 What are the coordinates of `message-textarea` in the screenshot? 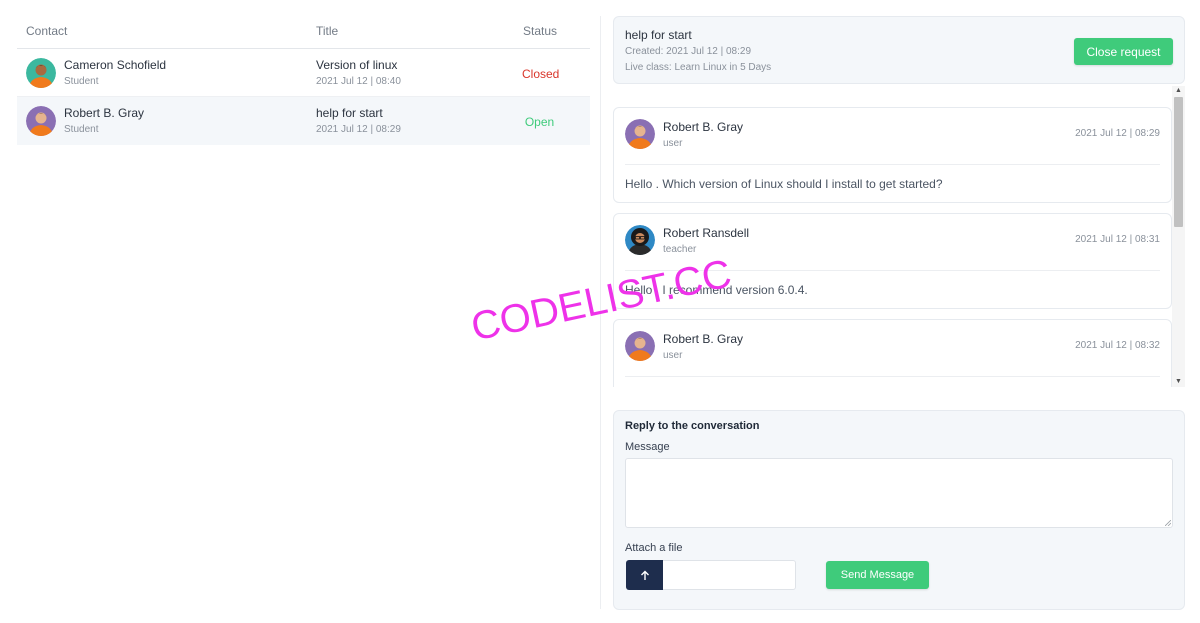 It's located at (899, 493).